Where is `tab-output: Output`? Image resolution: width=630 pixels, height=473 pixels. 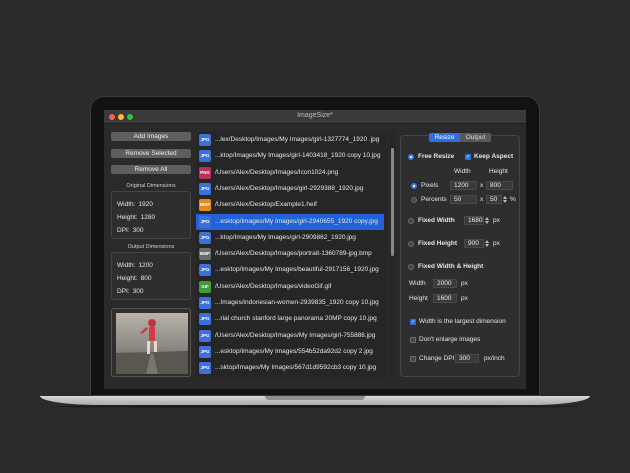
tab-output: Output is located at coordinates (475, 137).